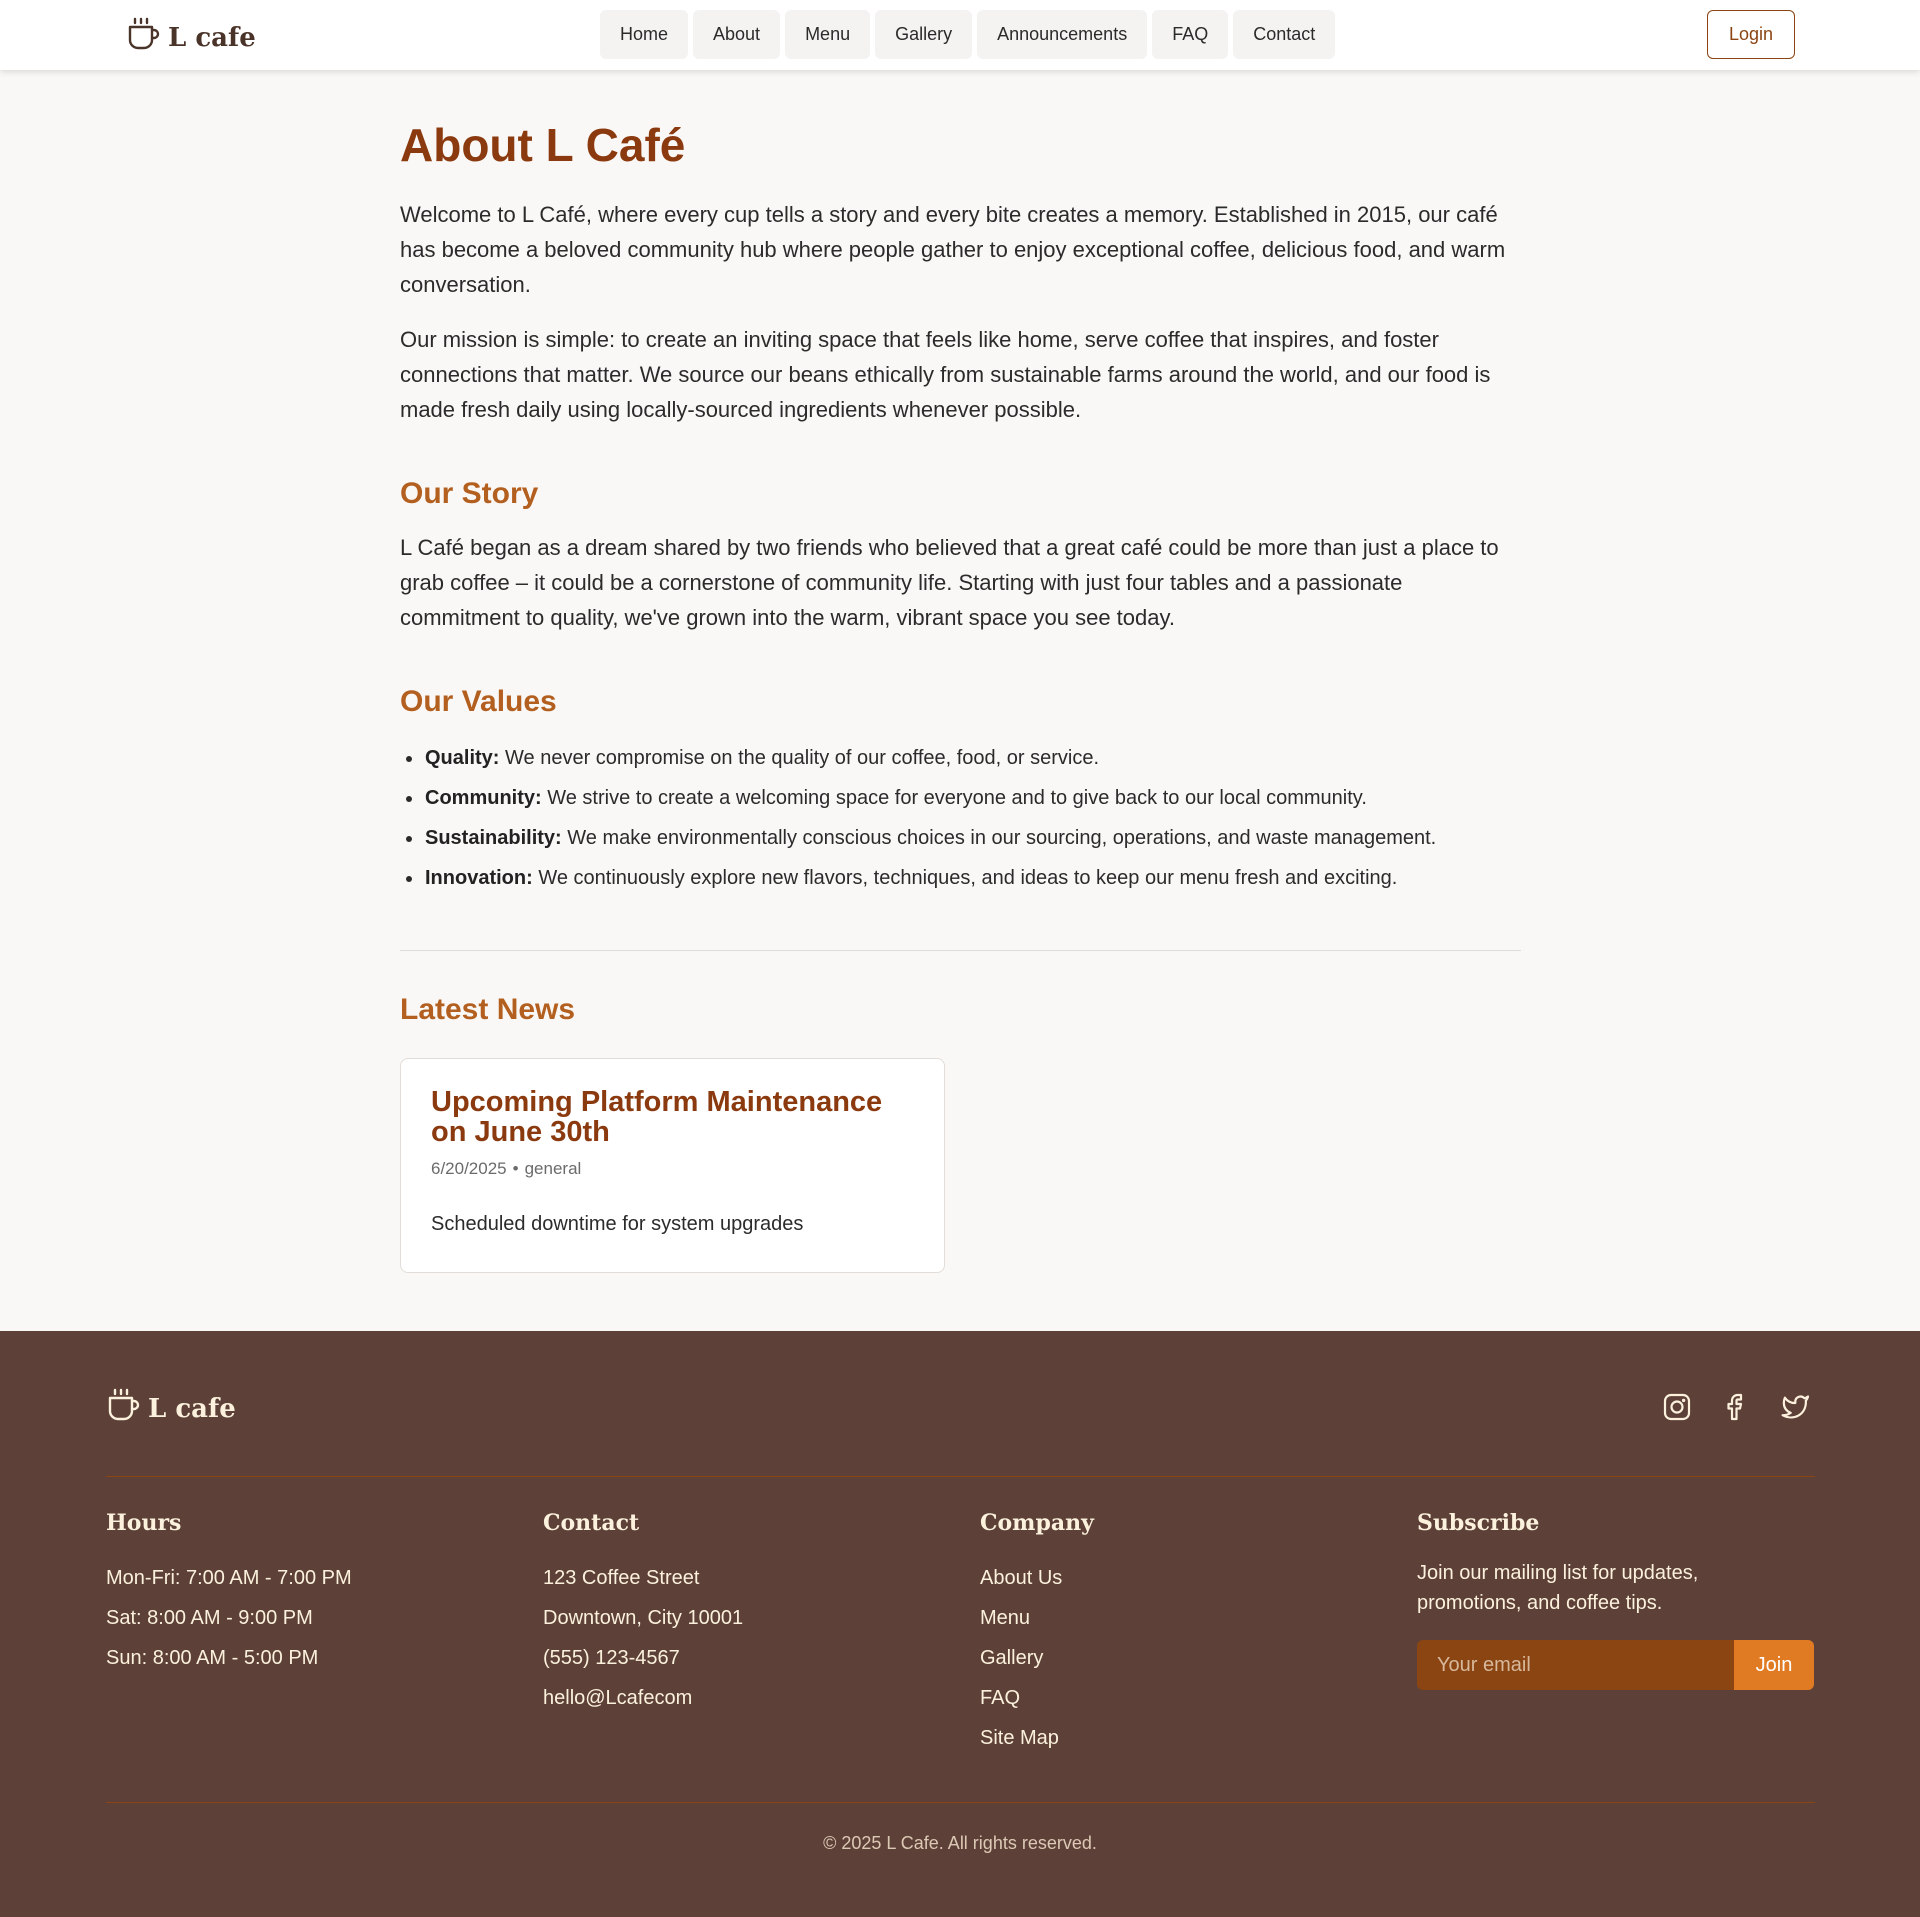 This screenshot has height=1917, width=1920. I want to click on subscribe-form: Join, so click(1615, 1665).